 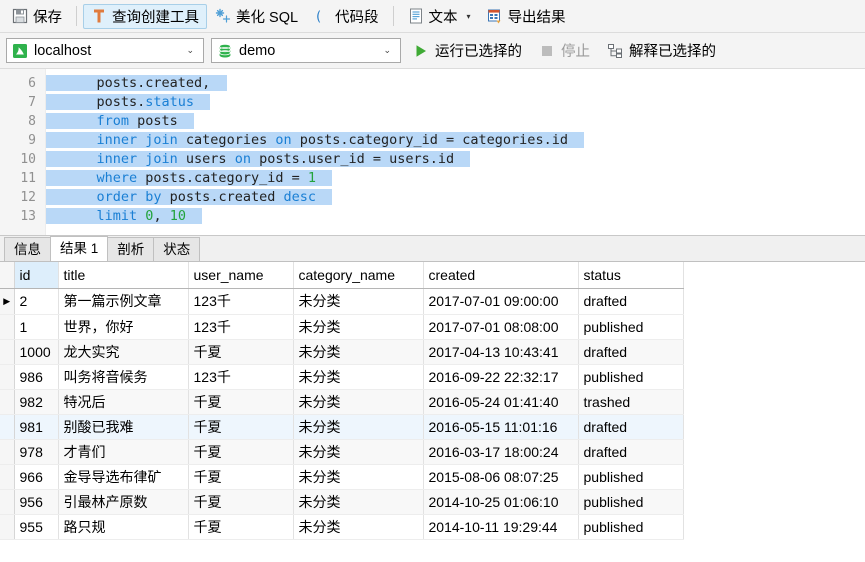 What do you see at coordinates (79, 248) in the screenshot?
I see `result-tab: 结果 1` at bounding box center [79, 248].